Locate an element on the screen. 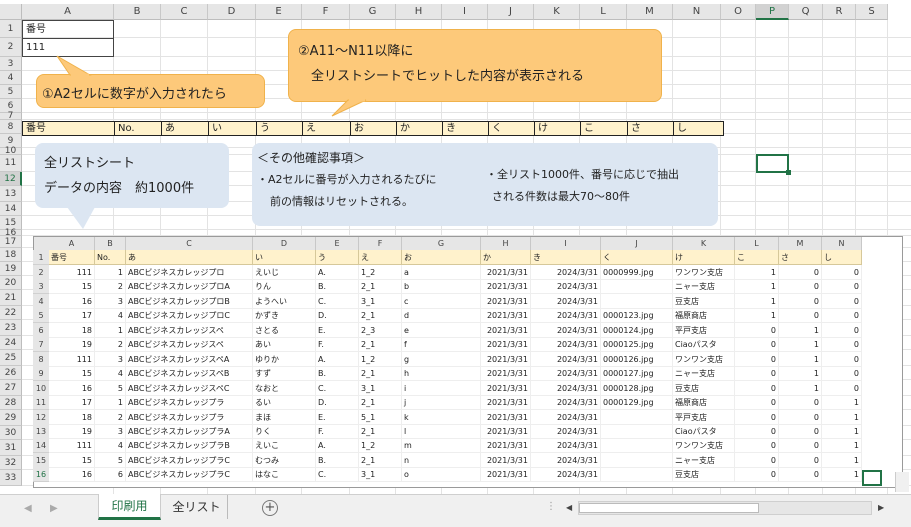 This screenshot has width=911, height=527. tab-scroll-right-icon: ▶ is located at coordinates (54, 508).